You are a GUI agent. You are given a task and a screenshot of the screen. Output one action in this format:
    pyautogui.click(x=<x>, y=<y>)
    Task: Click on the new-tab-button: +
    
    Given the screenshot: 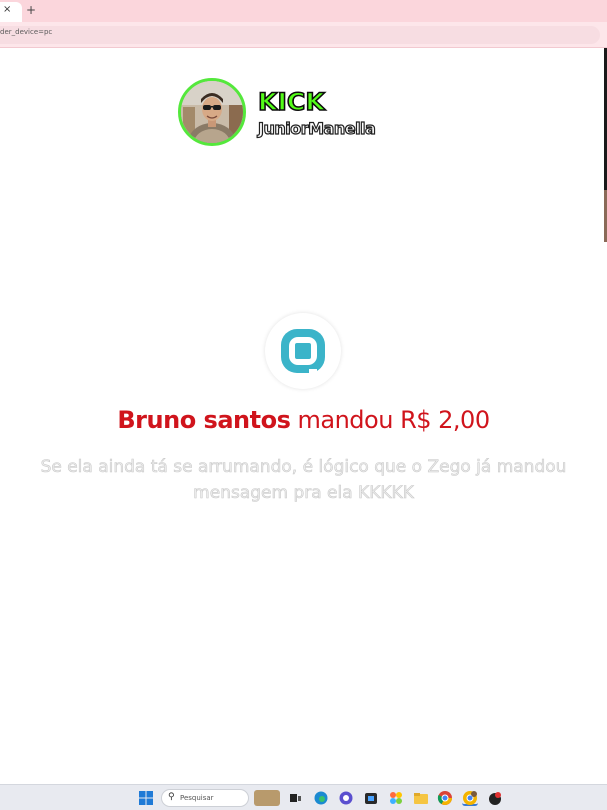 What is the action you would take?
    pyautogui.click(x=31, y=10)
    